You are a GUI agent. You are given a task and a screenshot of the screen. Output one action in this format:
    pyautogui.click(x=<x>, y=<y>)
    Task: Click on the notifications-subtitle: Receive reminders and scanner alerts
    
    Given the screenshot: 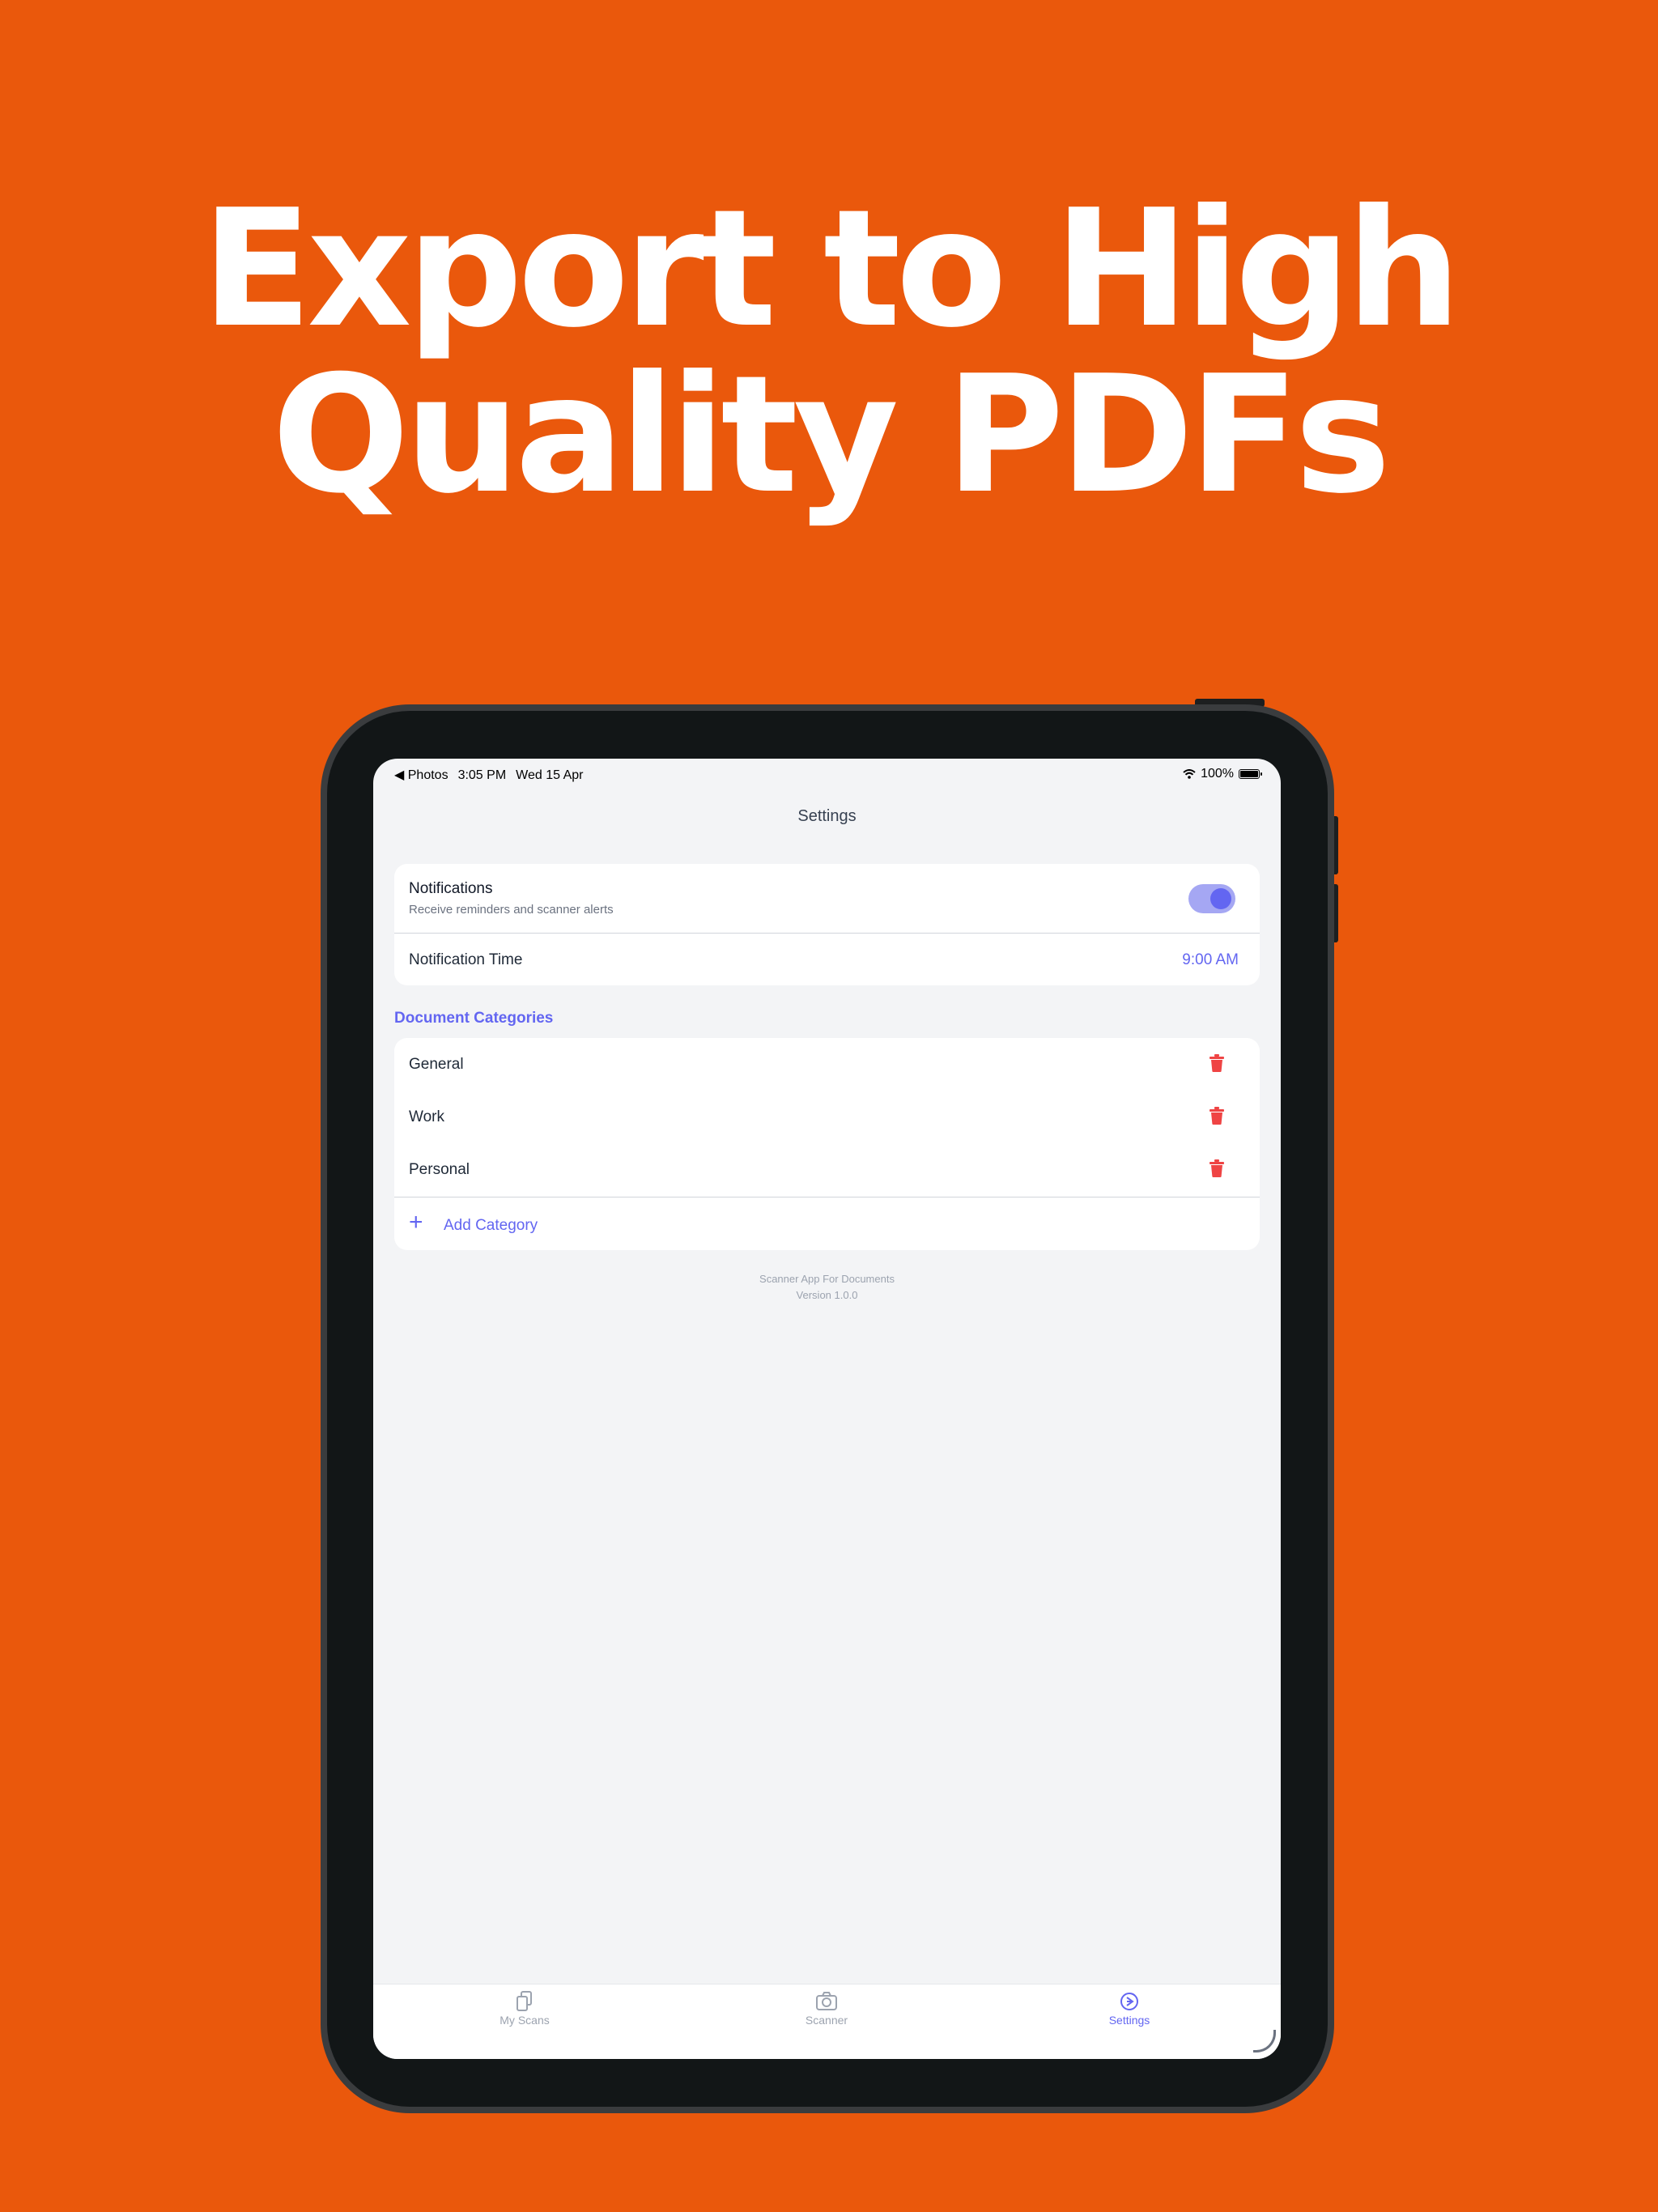 What is the action you would take?
    pyautogui.click(x=511, y=910)
    